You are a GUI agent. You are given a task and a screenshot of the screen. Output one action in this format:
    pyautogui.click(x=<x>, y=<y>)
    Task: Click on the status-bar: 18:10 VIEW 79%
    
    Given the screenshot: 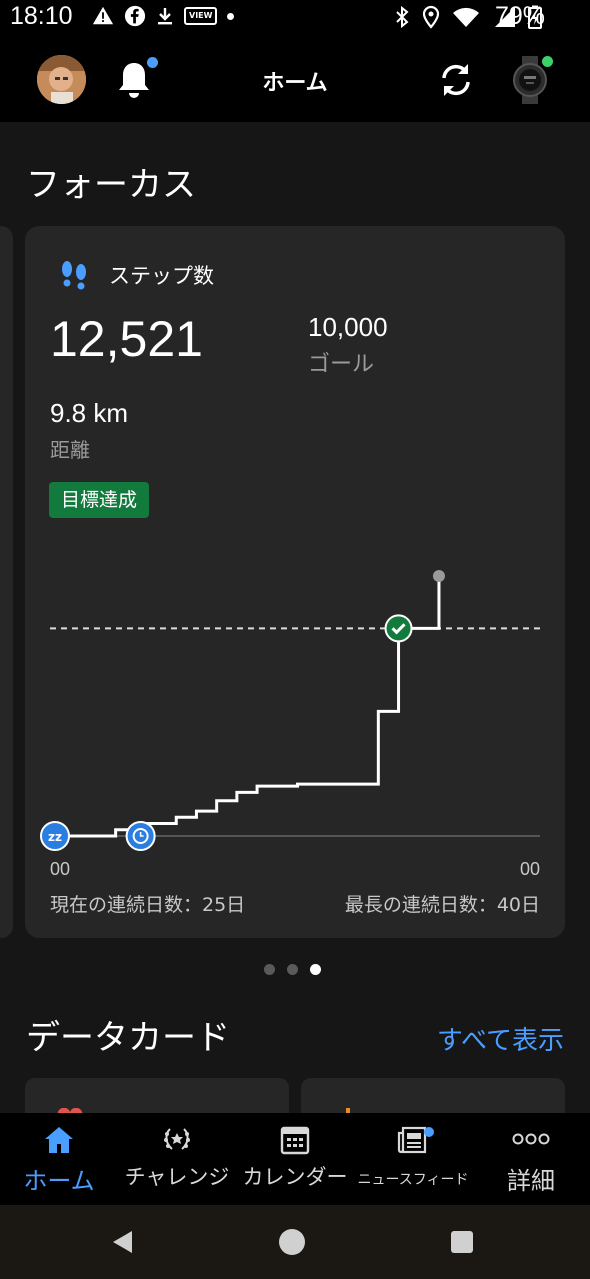 What is the action you would take?
    pyautogui.click(x=295, y=19)
    